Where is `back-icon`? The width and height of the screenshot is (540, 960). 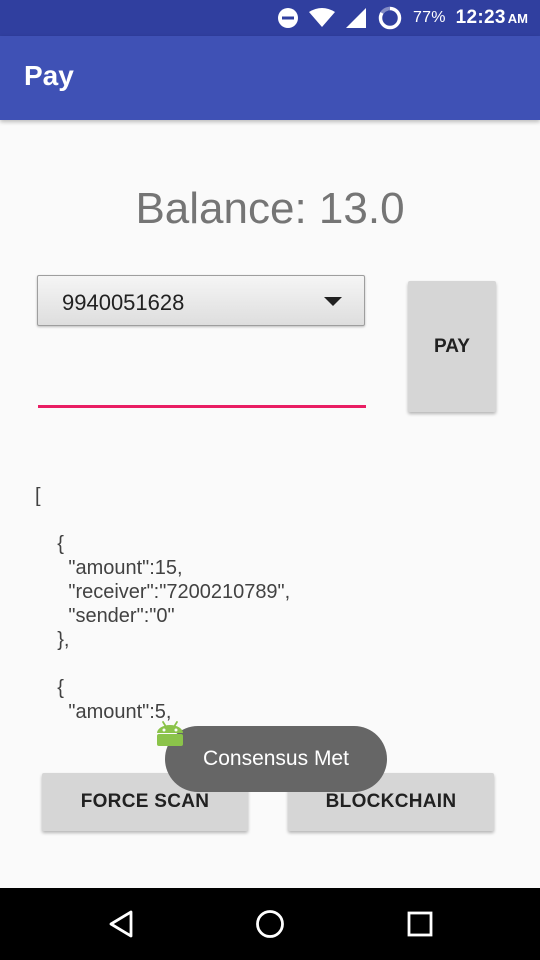
back-icon is located at coordinates (121, 924).